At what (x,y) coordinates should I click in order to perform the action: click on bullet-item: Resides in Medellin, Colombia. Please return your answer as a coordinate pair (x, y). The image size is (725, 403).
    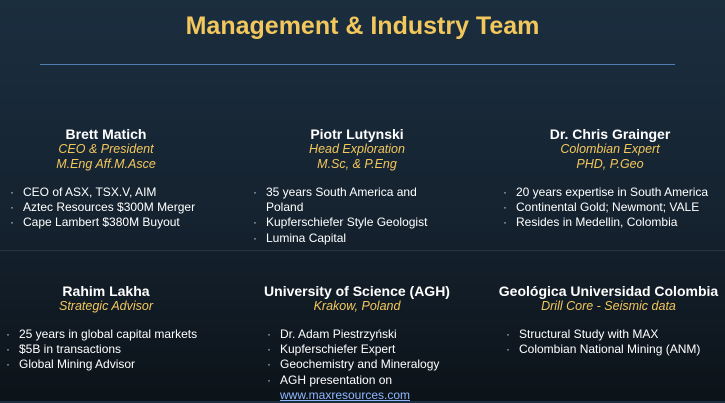
    Looking at the image, I should click on (611, 222).